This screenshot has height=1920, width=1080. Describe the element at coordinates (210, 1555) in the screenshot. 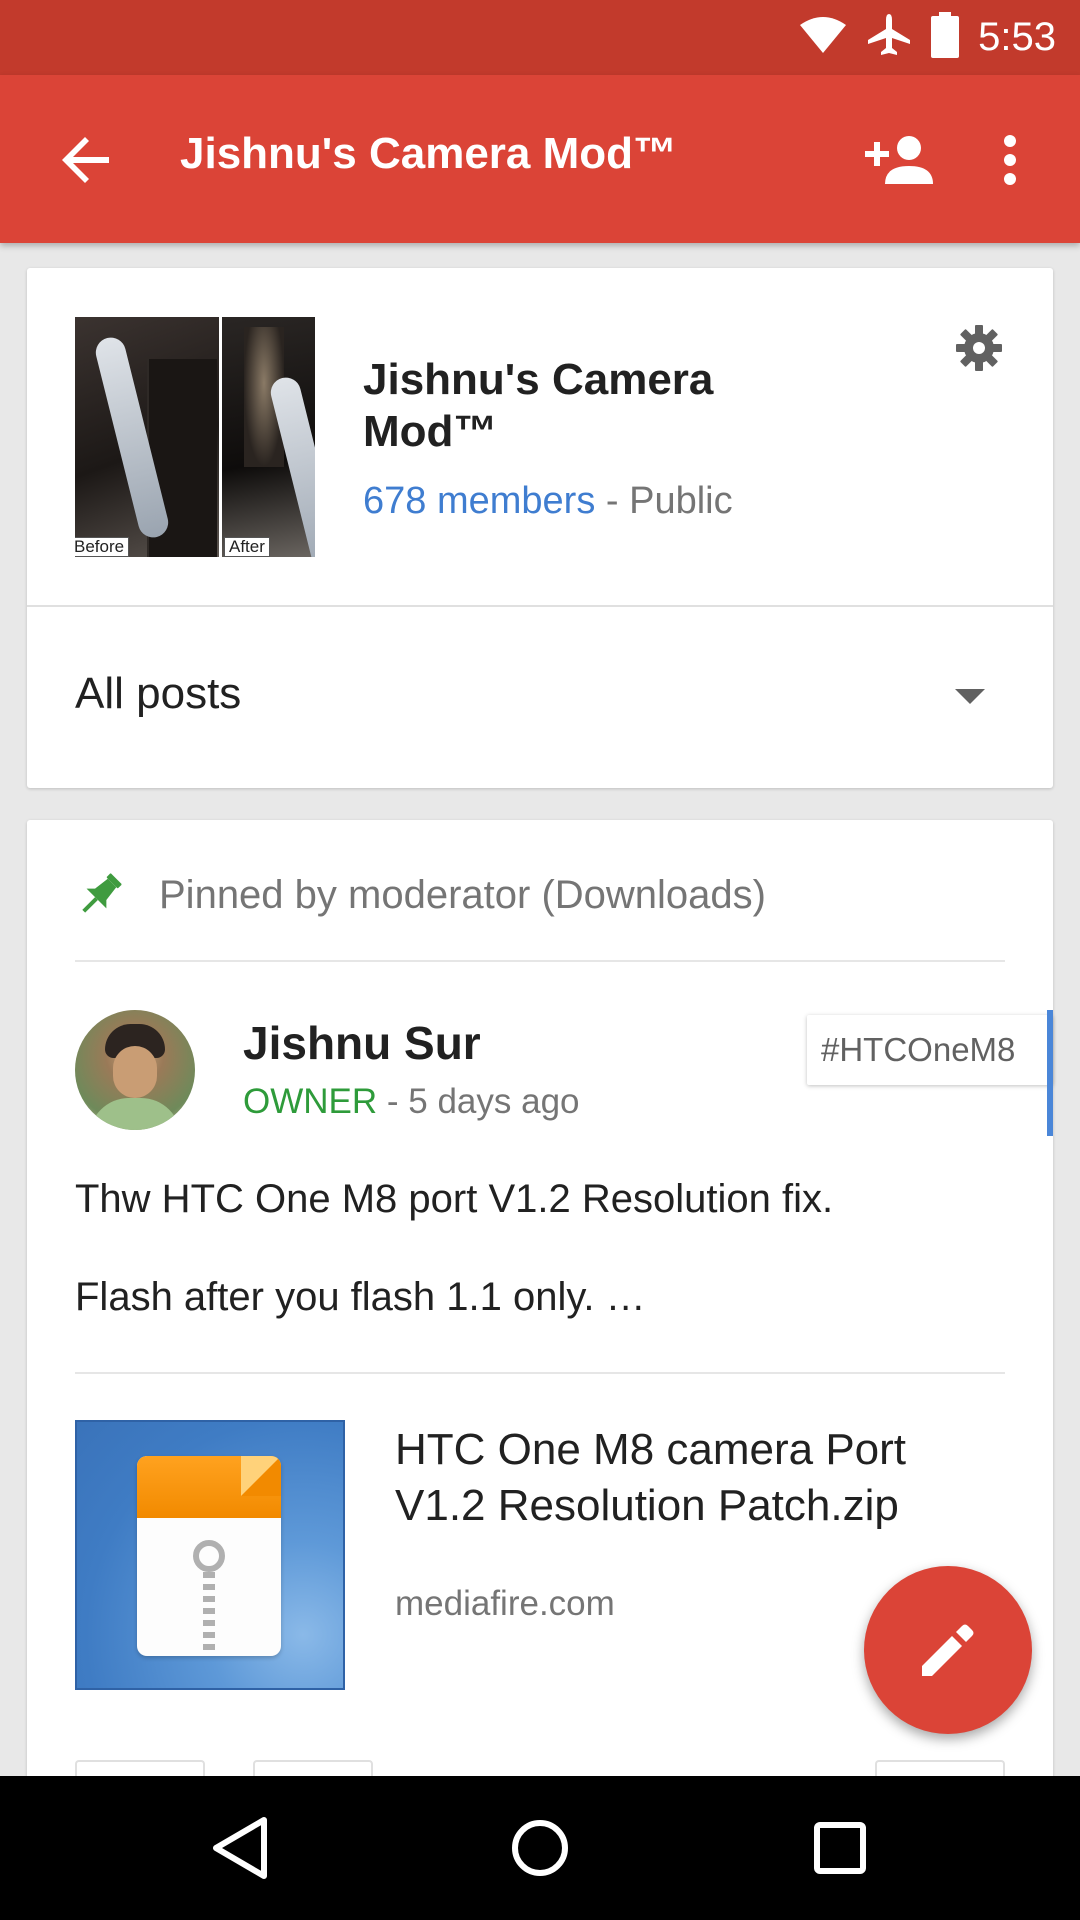

I see `zip-file-icon` at that location.